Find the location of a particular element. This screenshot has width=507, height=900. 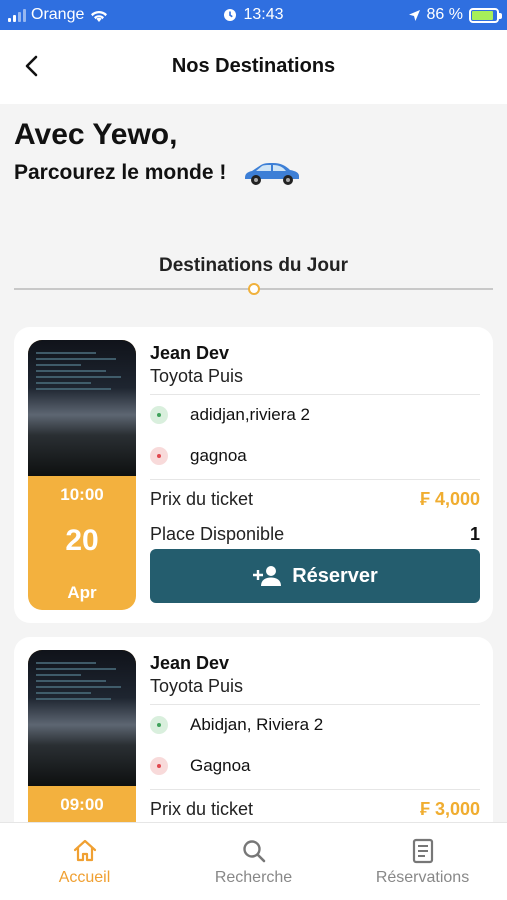

price-value: ₣ 4,000 is located at coordinates (449, 499).